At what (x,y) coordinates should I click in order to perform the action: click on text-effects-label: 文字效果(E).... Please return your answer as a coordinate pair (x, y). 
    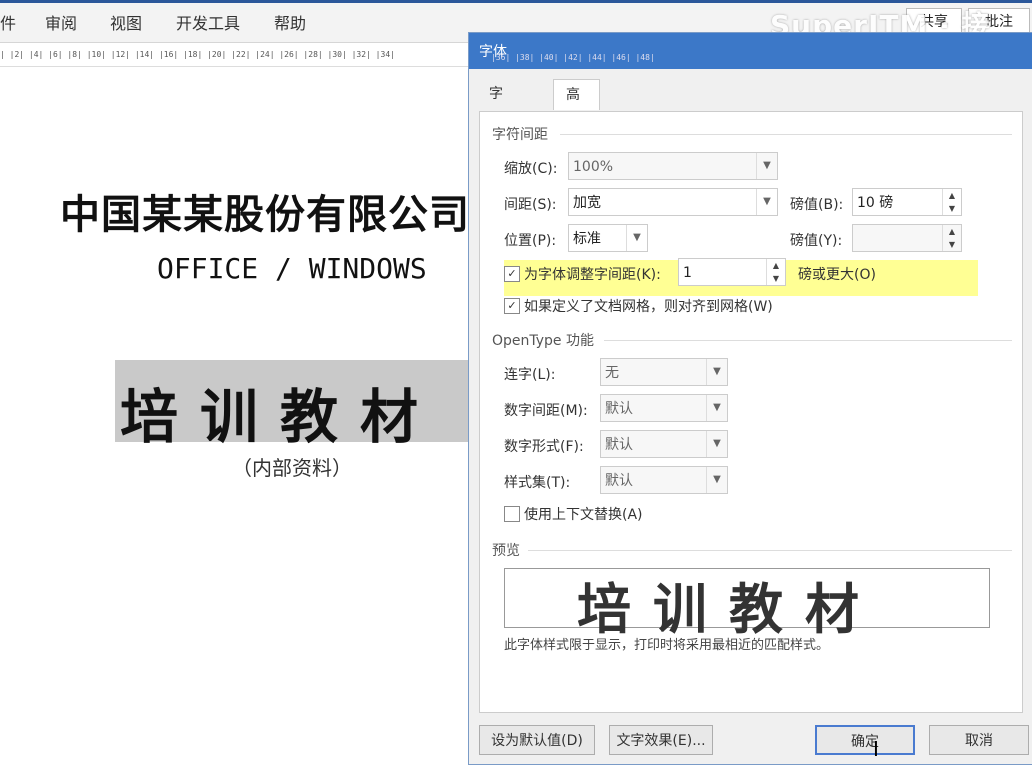
    Looking at the image, I should click on (661, 741).